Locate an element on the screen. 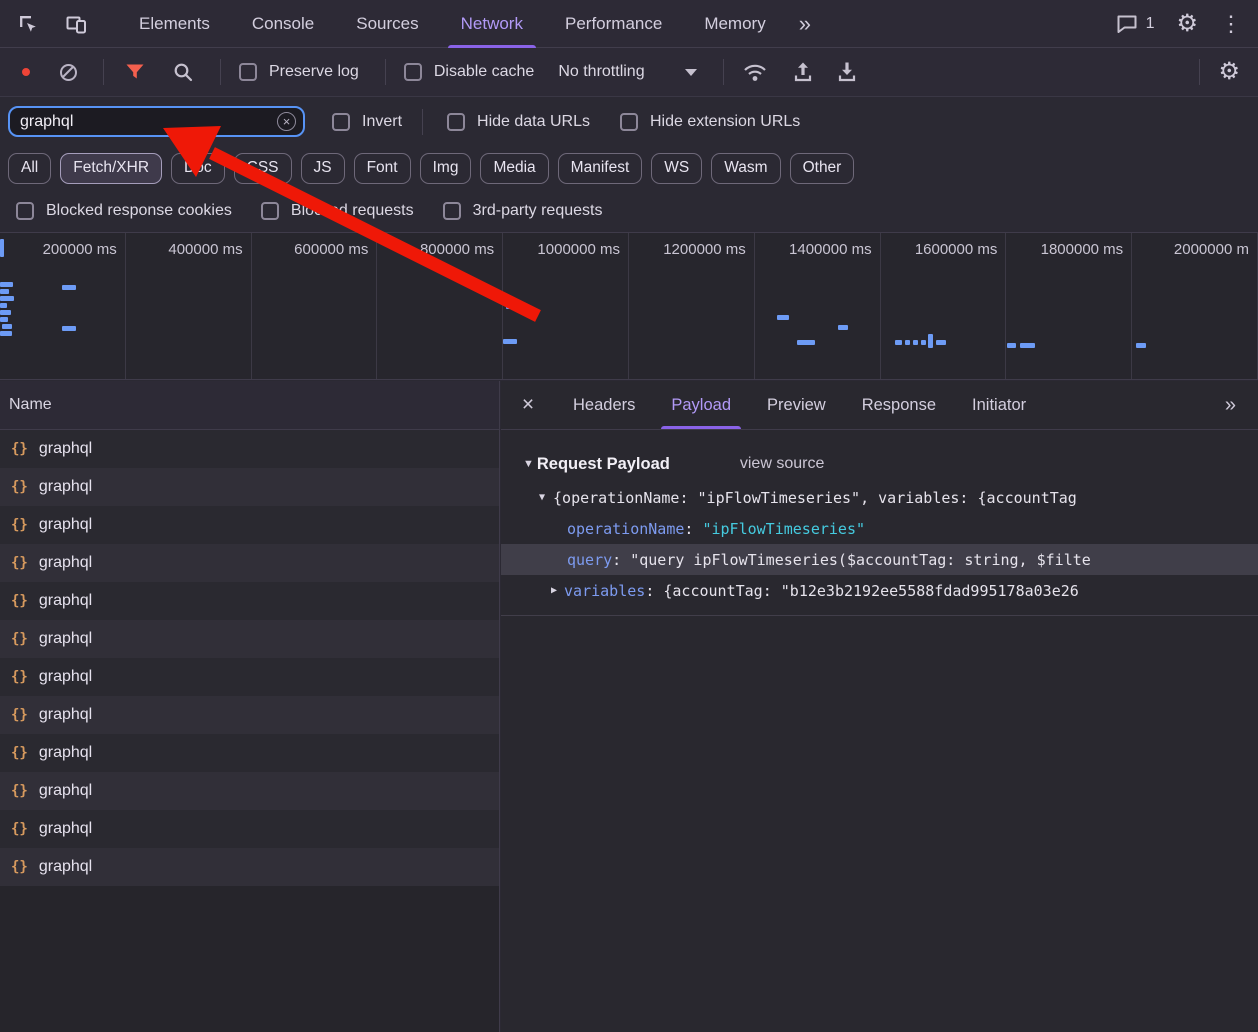 The image size is (1258, 1032). type-filter-chip: All is located at coordinates (30, 168).